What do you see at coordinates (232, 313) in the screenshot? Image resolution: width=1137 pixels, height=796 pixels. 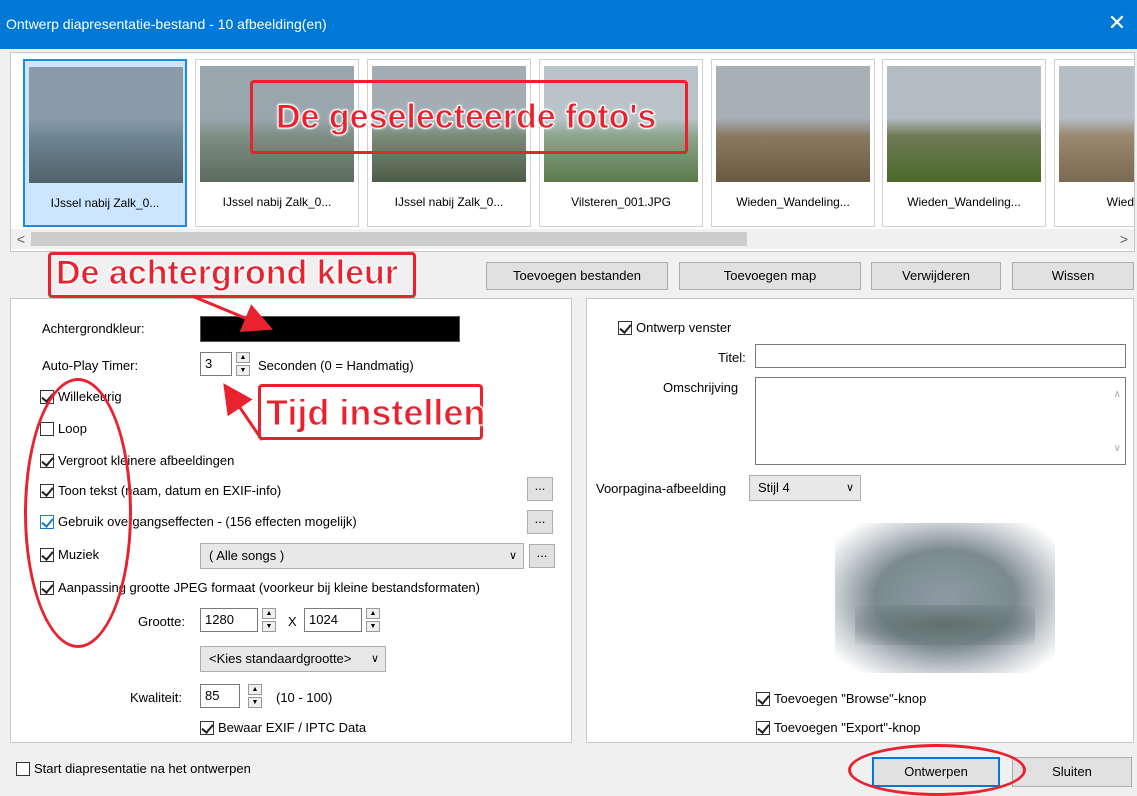 I see `arrow-to-background-color` at bounding box center [232, 313].